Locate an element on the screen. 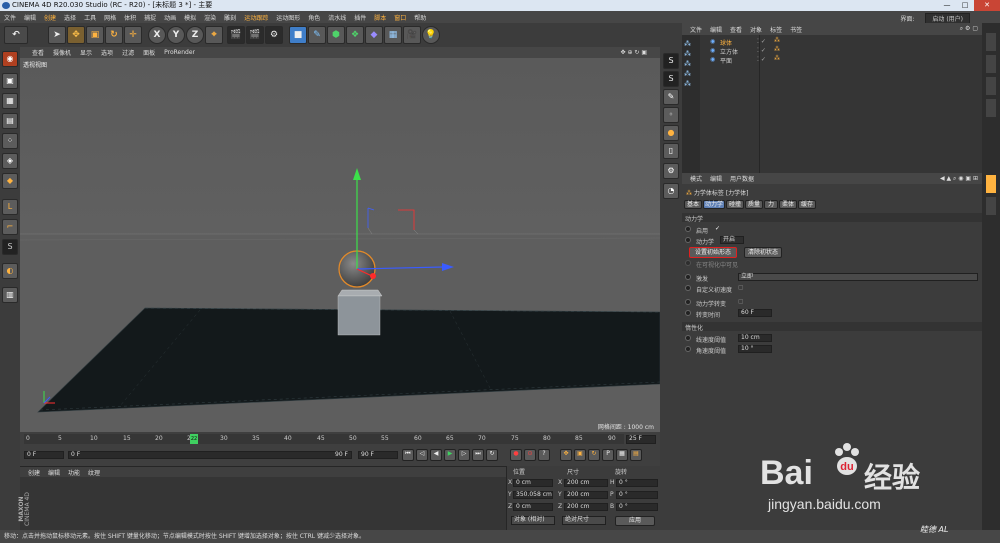 The height and width of the screenshot is (543, 1000). cube-object-icon: ■ is located at coordinates (298, 35).